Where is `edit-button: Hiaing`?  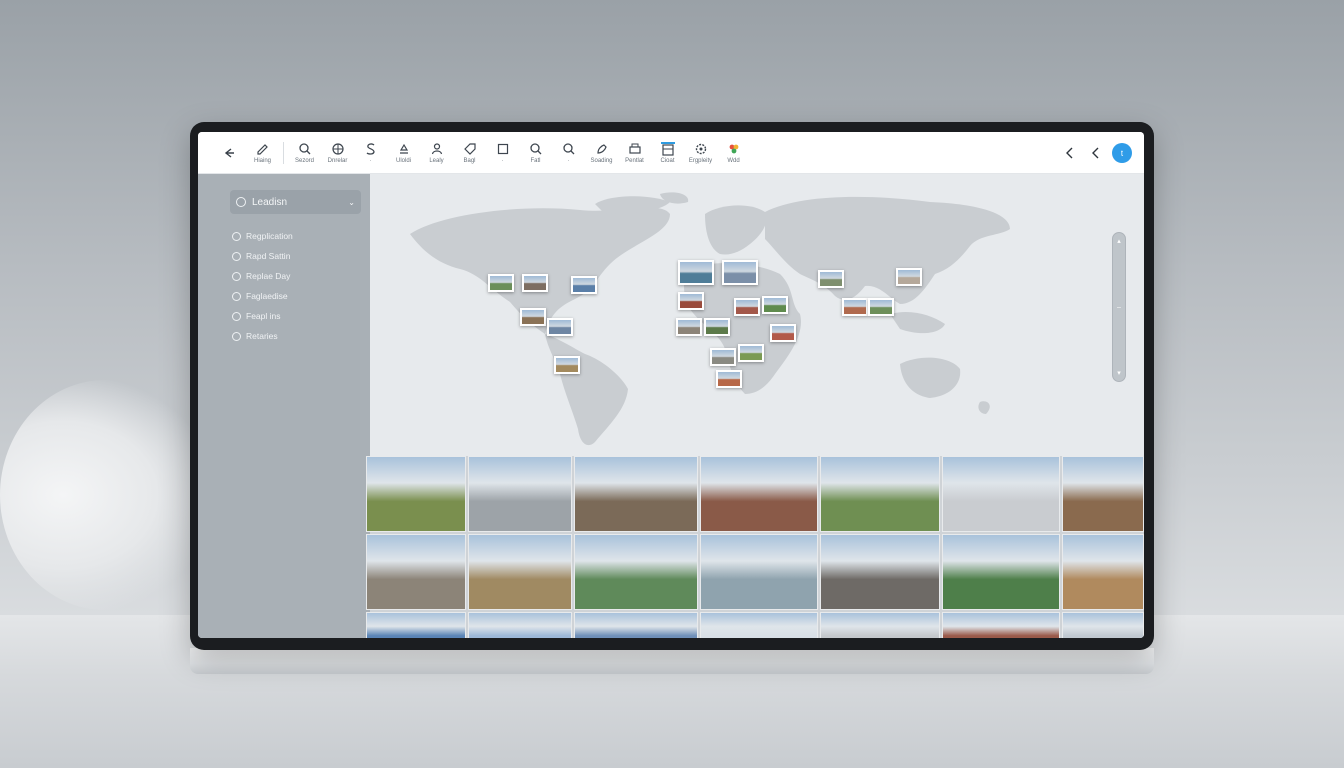 edit-button: Hiaing is located at coordinates (262, 153).